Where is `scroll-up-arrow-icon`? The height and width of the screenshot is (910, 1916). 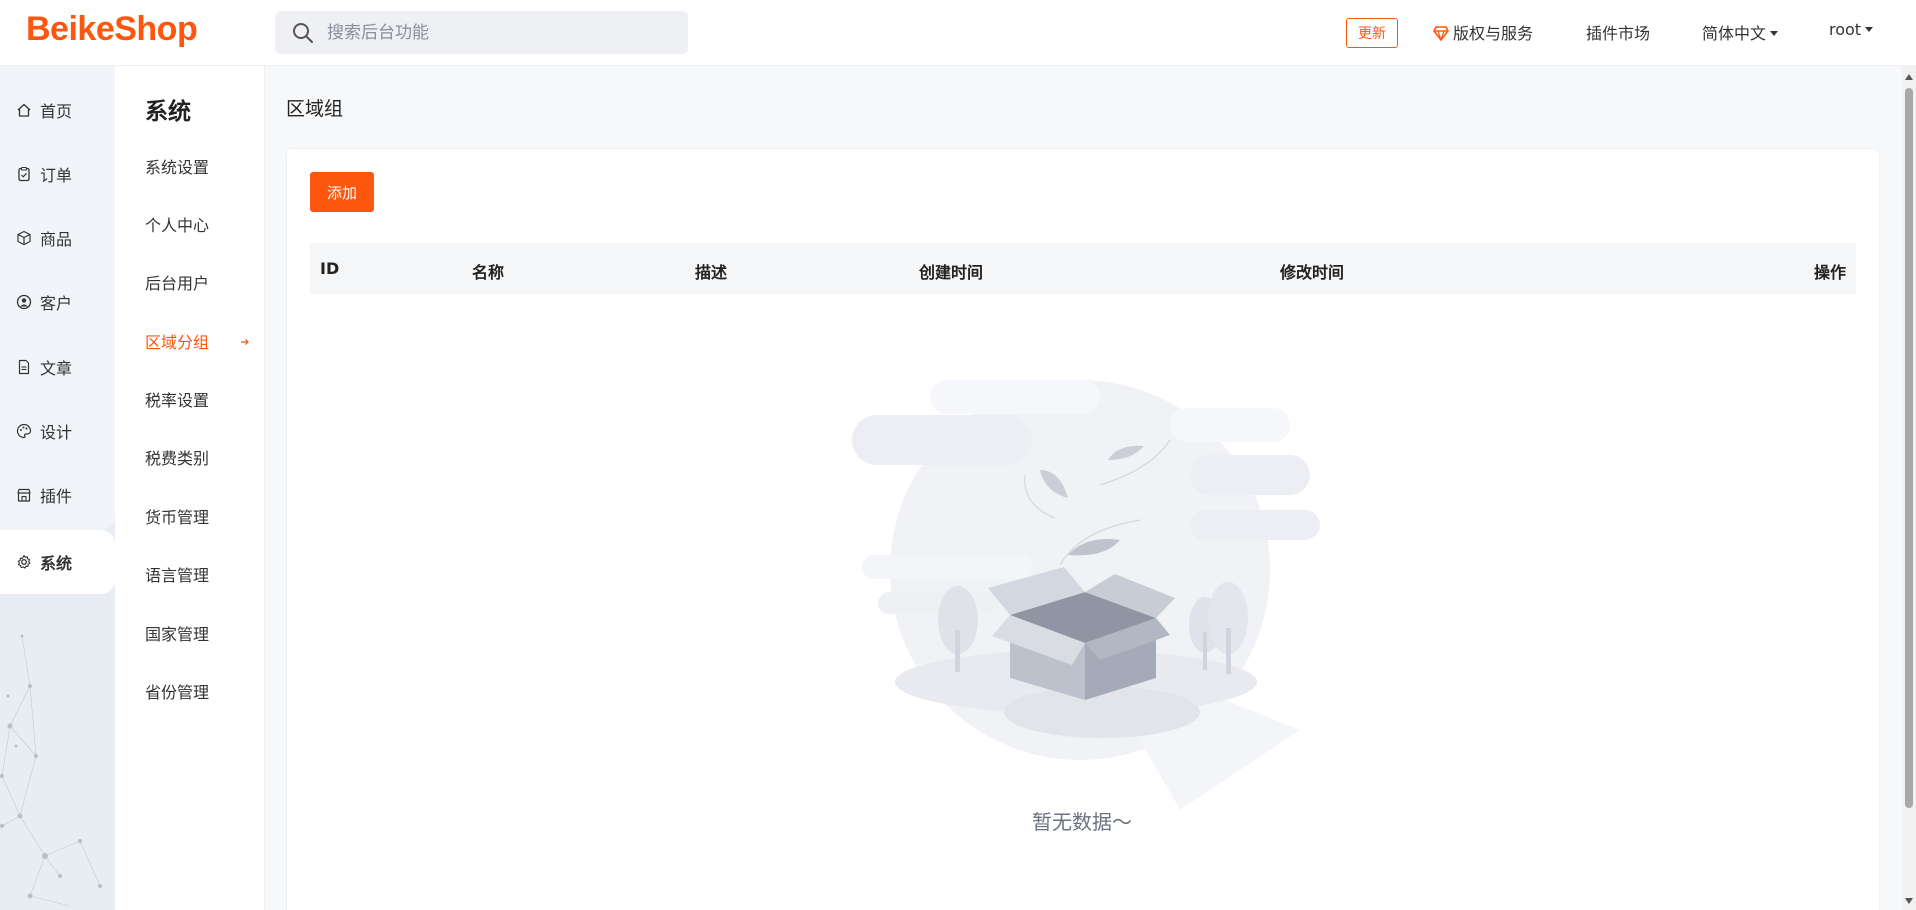
scroll-up-arrow-icon is located at coordinates (1909, 77).